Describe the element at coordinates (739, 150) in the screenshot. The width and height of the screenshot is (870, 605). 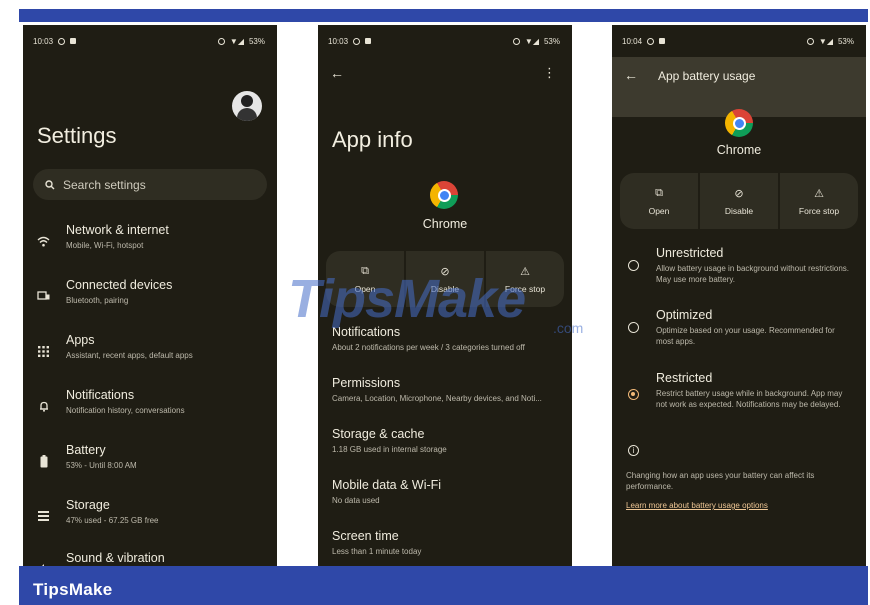
I see `app-name: Chrome` at that location.